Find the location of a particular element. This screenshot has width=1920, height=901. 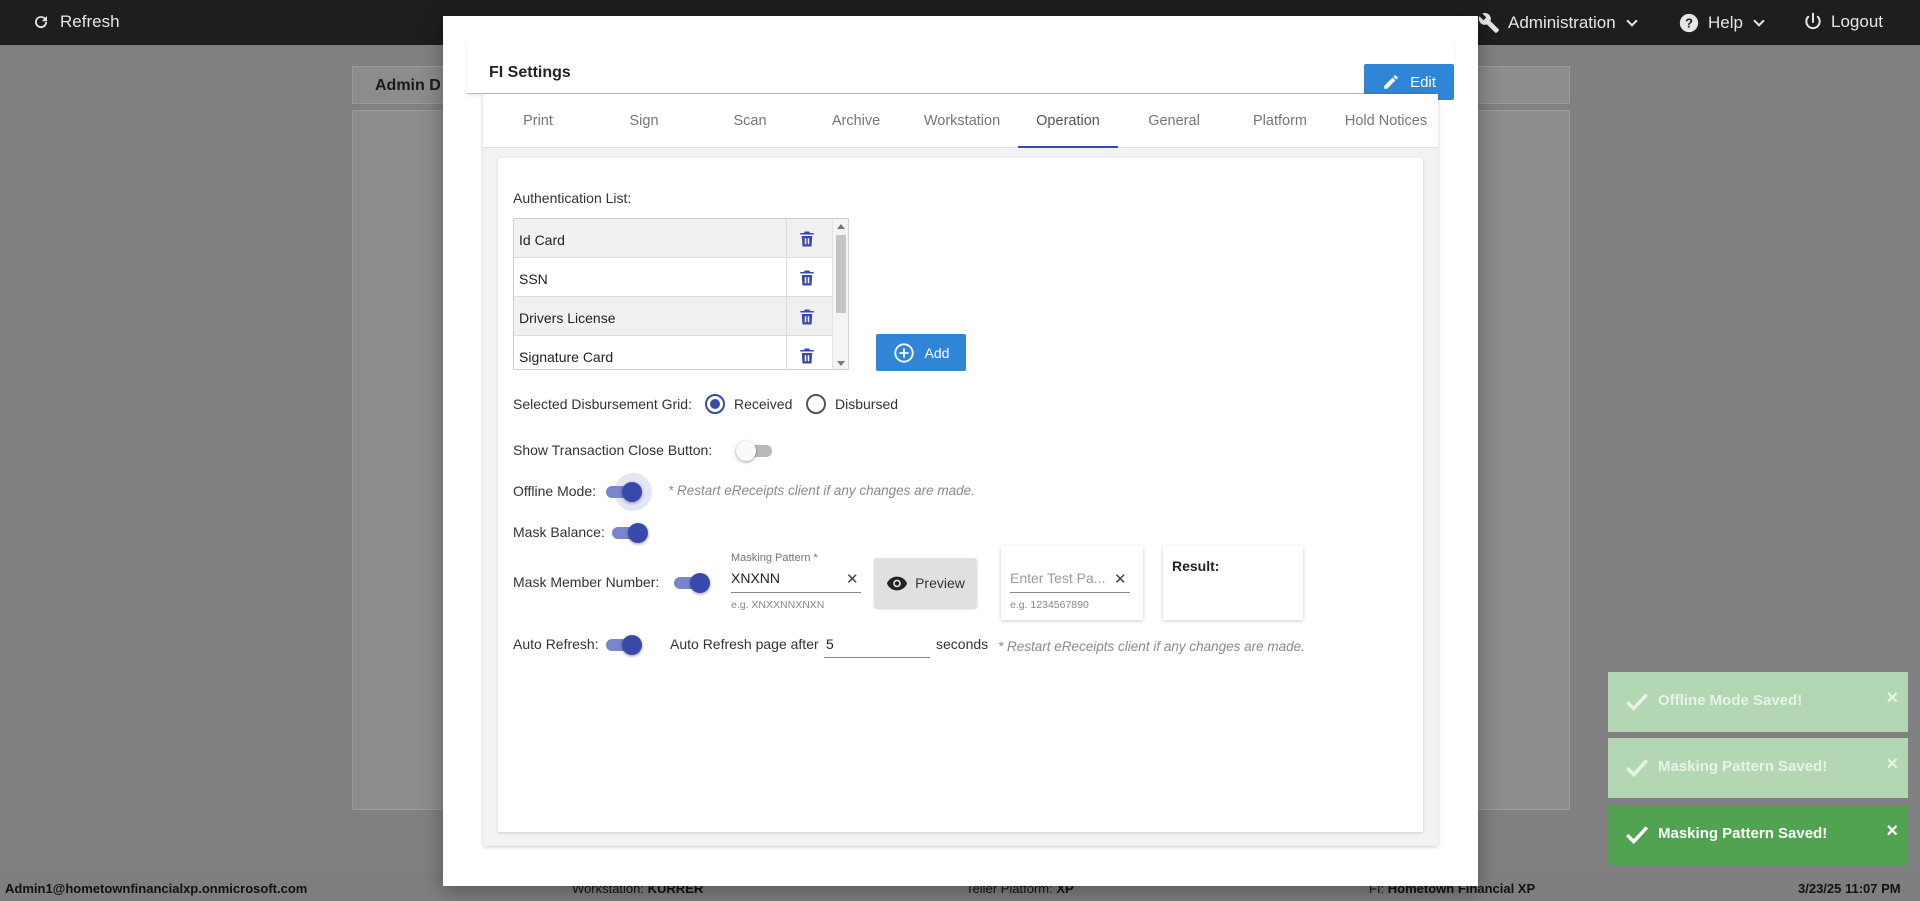

refresh-label: Refresh is located at coordinates (90, 21).